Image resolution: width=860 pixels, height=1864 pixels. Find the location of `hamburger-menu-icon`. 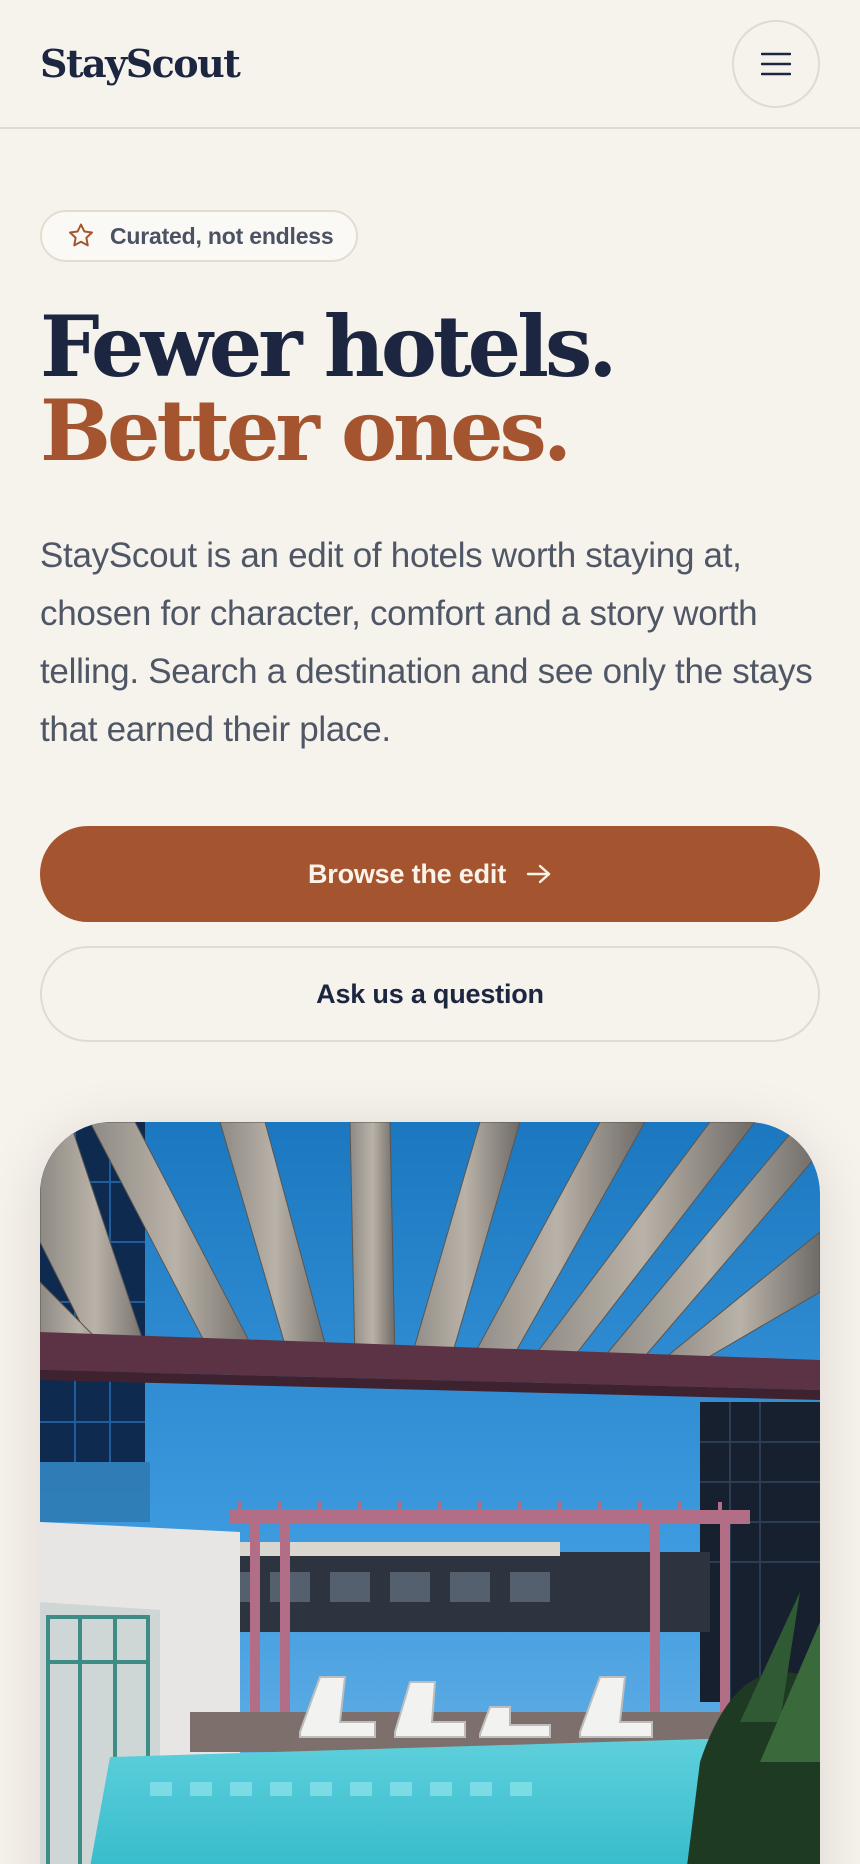

hamburger-menu-icon is located at coordinates (776, 63).